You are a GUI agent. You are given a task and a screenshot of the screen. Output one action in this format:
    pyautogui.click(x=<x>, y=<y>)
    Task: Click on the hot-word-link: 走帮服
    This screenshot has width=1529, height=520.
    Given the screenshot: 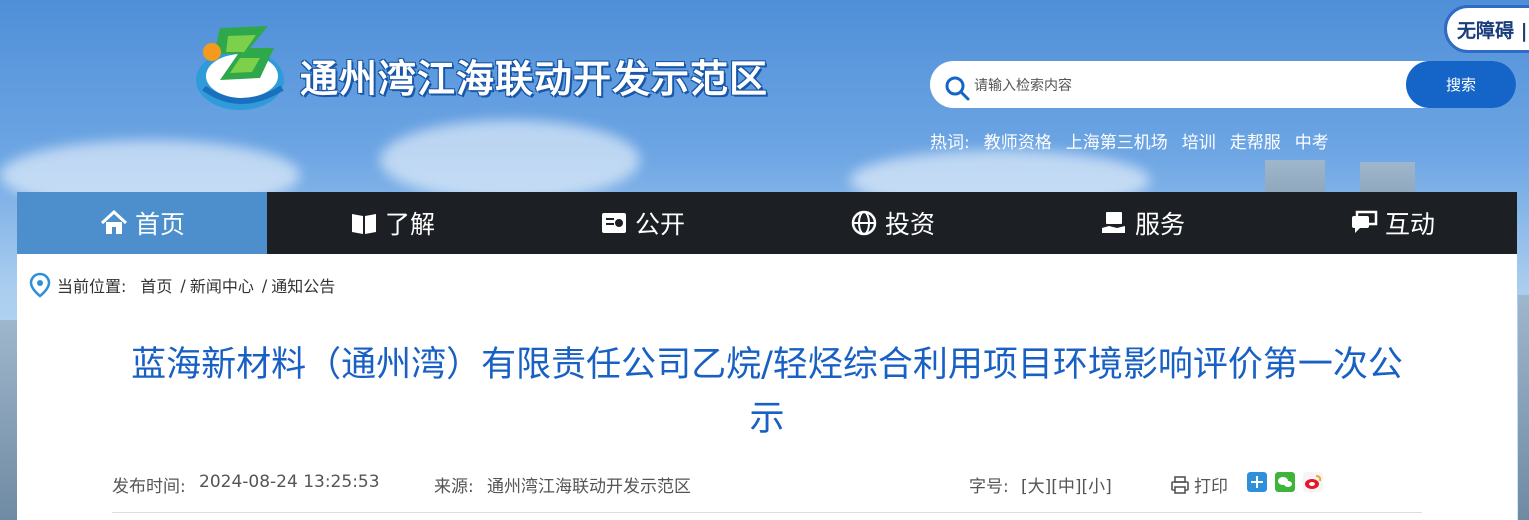 What is the action you would take?
    pyautogui.click(x=1255, y=140)
    